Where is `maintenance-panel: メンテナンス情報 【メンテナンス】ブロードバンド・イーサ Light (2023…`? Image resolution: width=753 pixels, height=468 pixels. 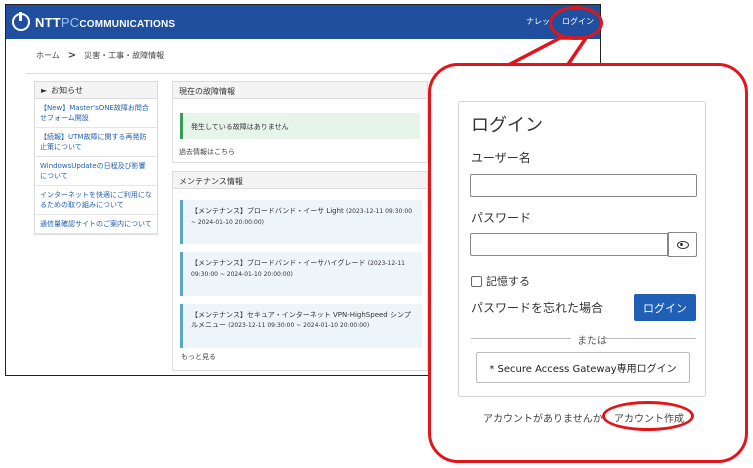
maintenance-panel: メンテナンス情報 【メンテナンス】ブロードバンド・イーサ Light (2023… is located at coordinates (300, 271).